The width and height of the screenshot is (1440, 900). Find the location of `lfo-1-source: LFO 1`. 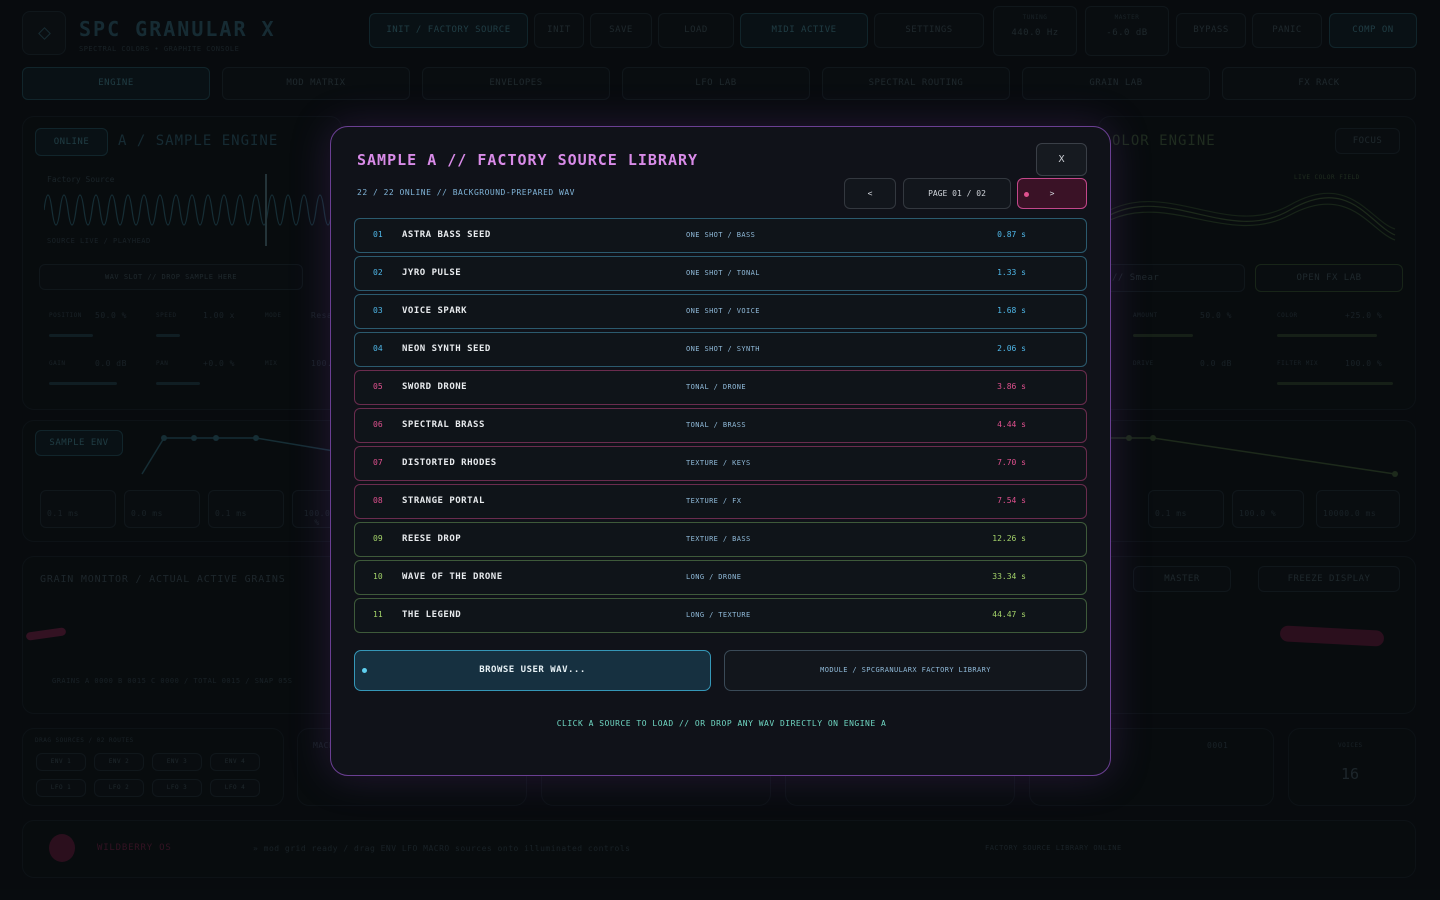

lfo-1-source: LFO 1 is located at coordinates (61, 788).